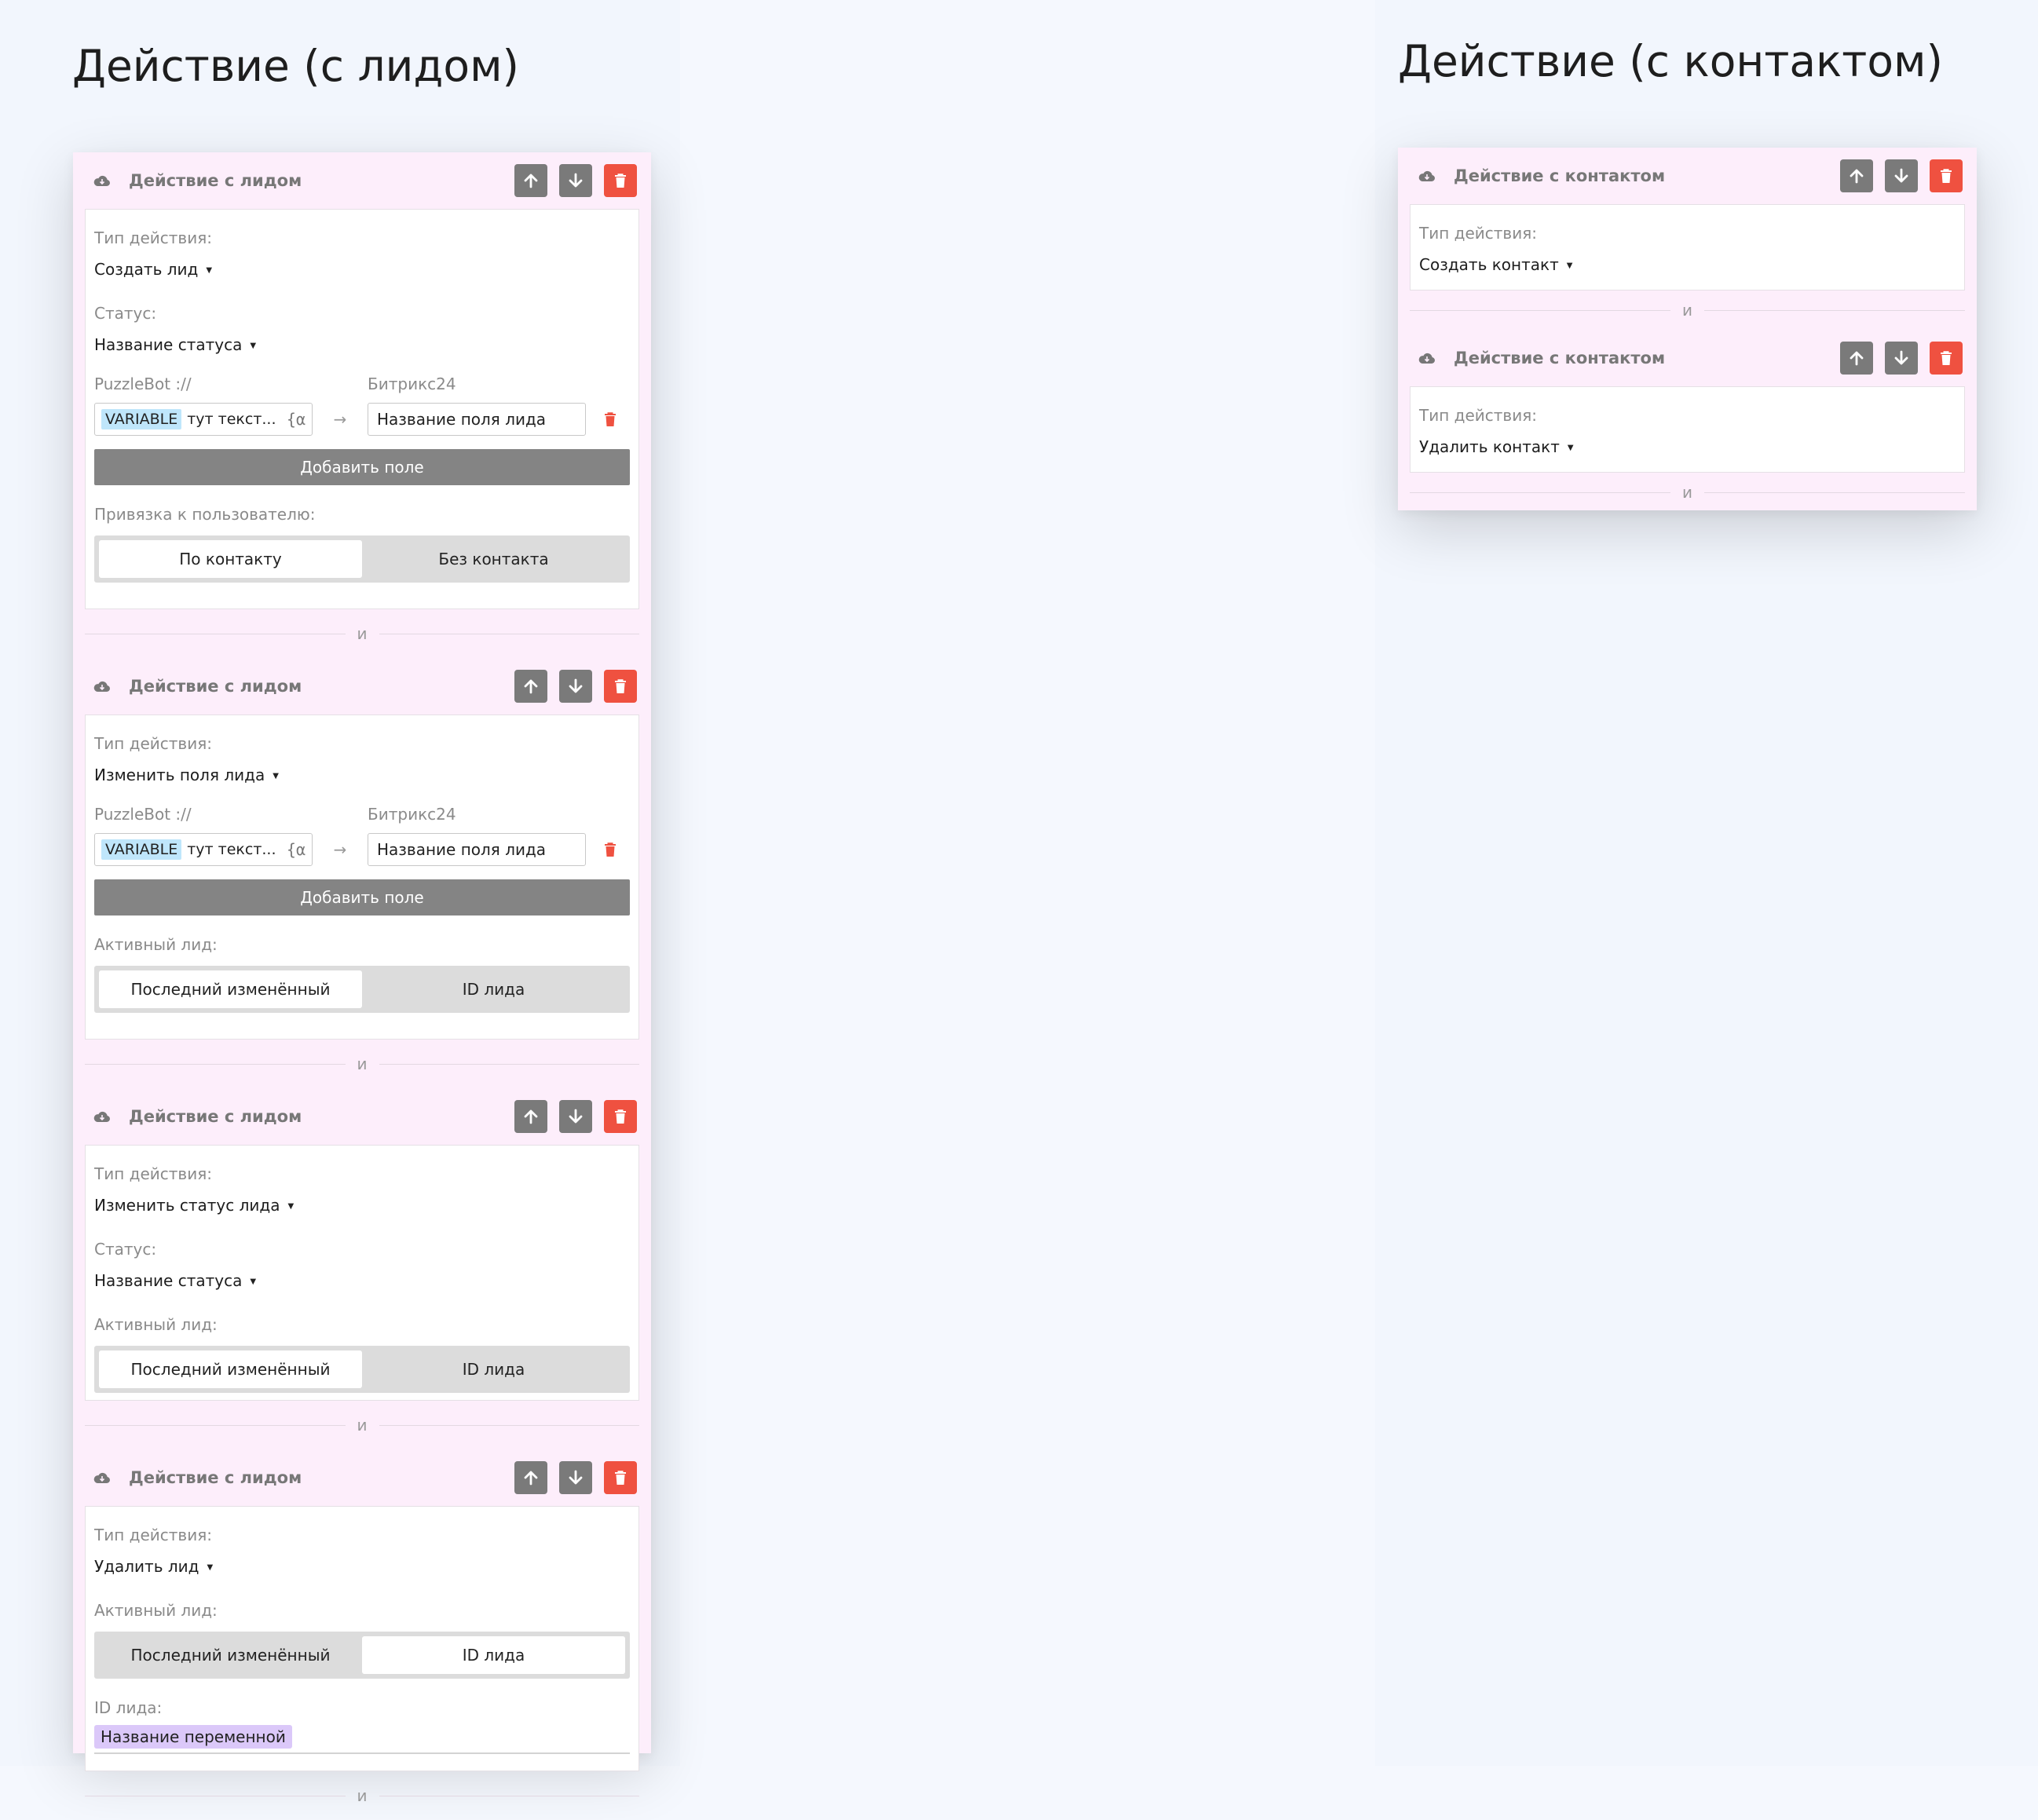 This screenshot has width=2038, height=1820. Describe the element at coordinates (1670, 61) in the screenshot. I see `right-section-title: Действие (с контактом)` at that location.